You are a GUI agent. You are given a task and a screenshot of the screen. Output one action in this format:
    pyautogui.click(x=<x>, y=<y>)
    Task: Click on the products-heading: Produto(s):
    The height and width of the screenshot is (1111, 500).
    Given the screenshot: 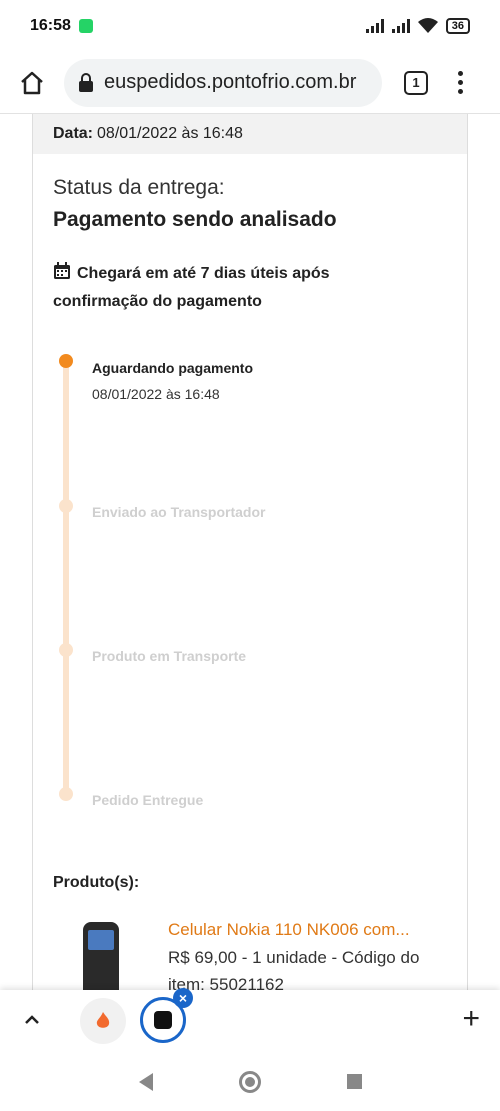 What is the action you would take?
    pyautogui.click(x=96, y=882)
    